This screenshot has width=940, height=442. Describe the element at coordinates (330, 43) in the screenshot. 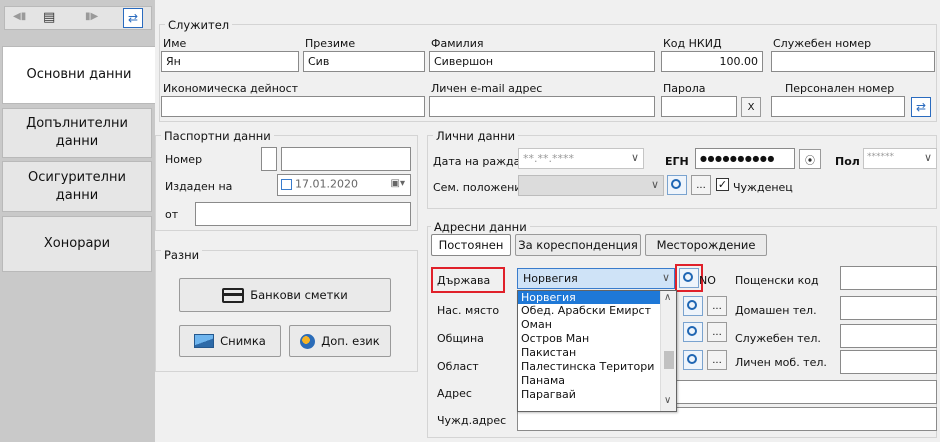

I see `middle-name-label: Презиме` at that location.